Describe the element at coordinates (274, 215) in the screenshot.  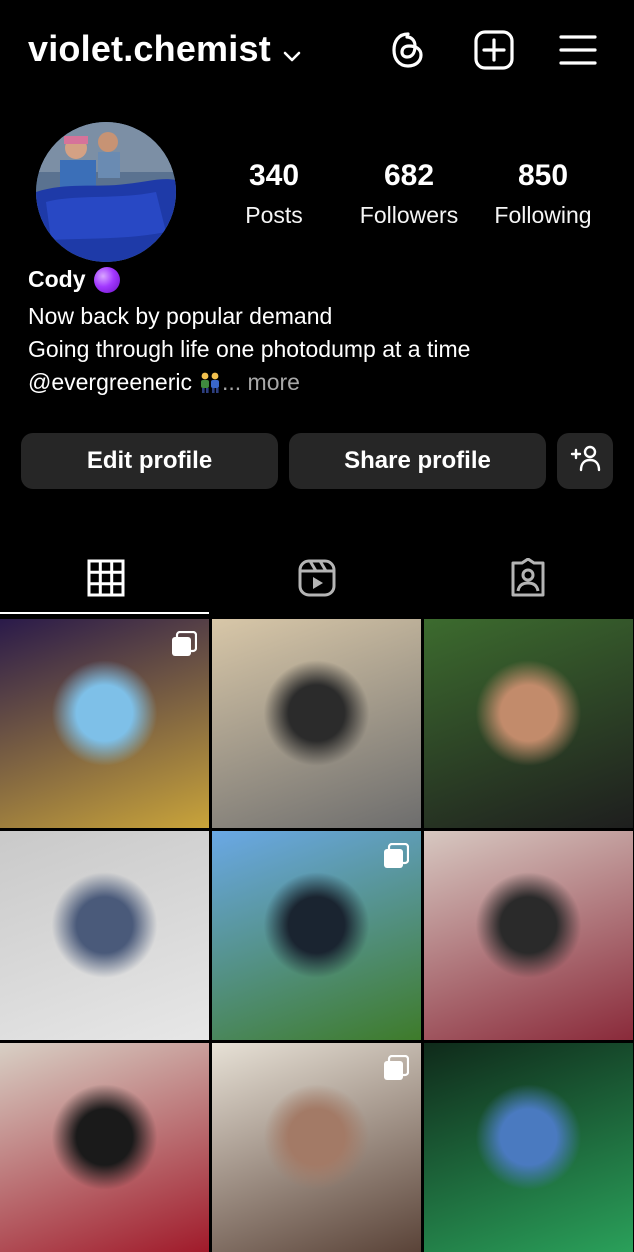
I see `posts-label: Posts` at that location.